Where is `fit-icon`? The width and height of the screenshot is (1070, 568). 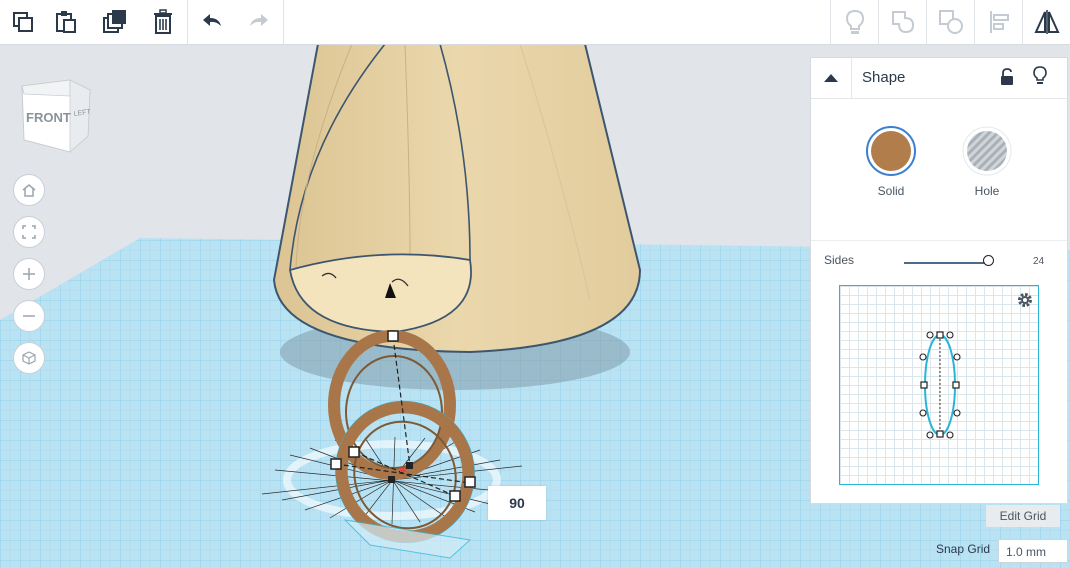 fit-icon is located at coordinates (29, 232).